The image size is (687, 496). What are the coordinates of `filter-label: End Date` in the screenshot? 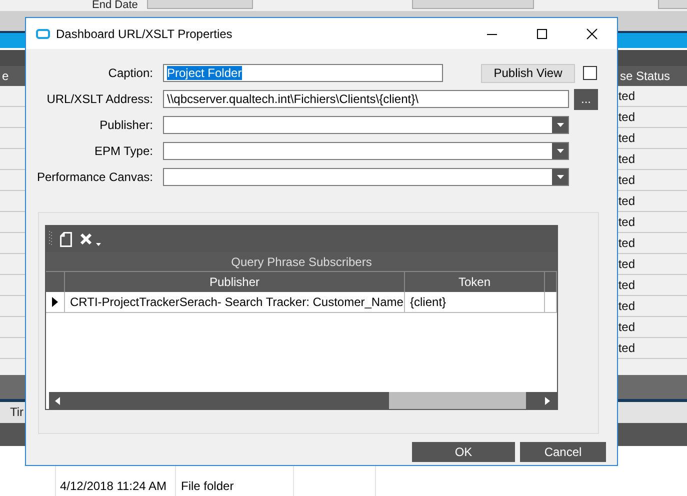 It's located at (115, 5).